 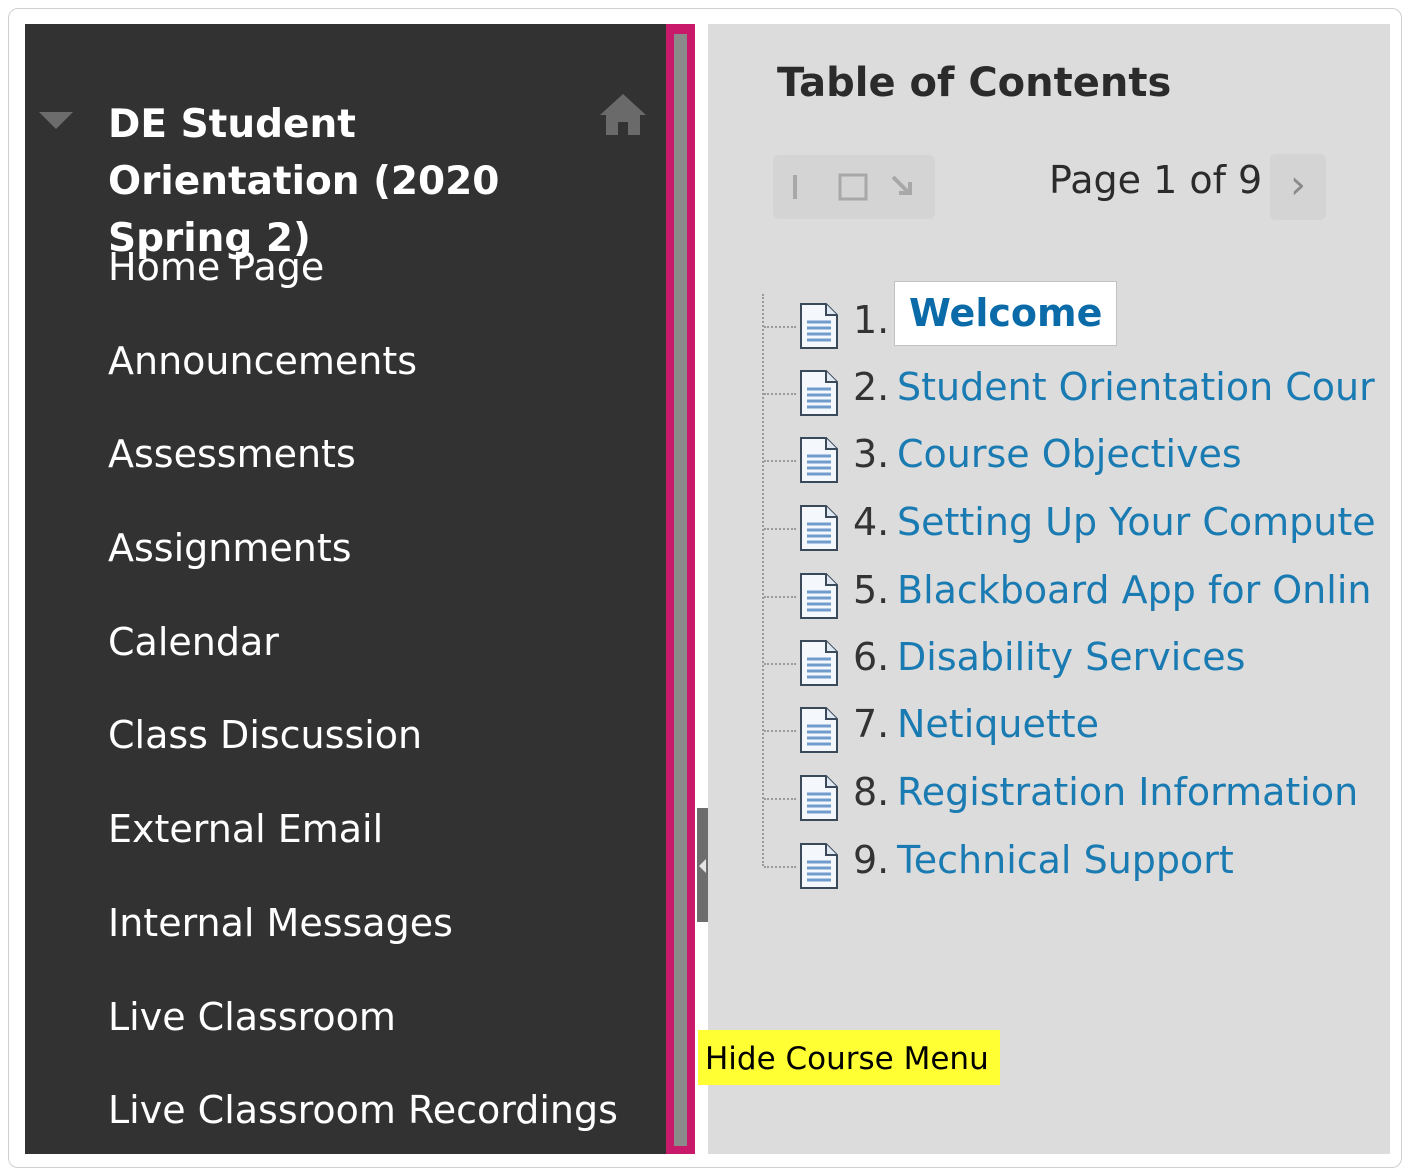 What do you see at coordinates (795, 187) in the screenshot?
I see `text-cursor-icon` at bounding box center [795, 187].